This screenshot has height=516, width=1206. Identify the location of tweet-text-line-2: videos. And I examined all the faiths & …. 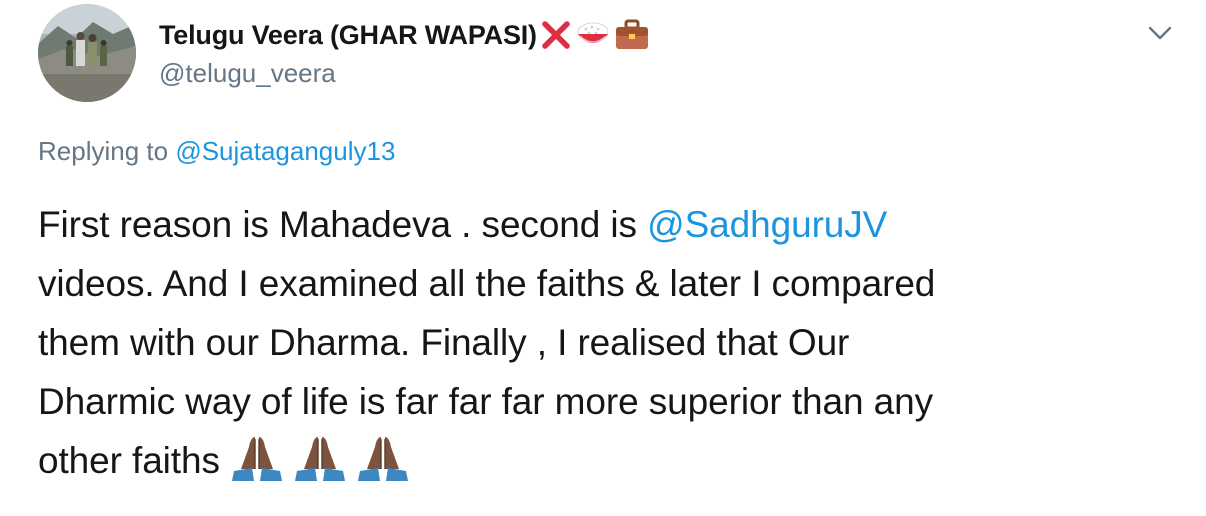
(487, 283).